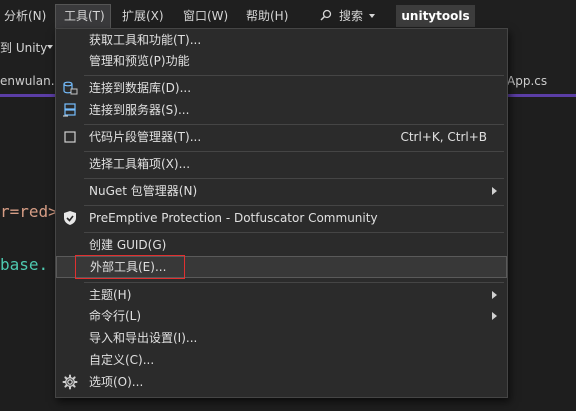 This screenshot has height=411, width=576. I want to click on checkbox-icon, so click(70, 137).